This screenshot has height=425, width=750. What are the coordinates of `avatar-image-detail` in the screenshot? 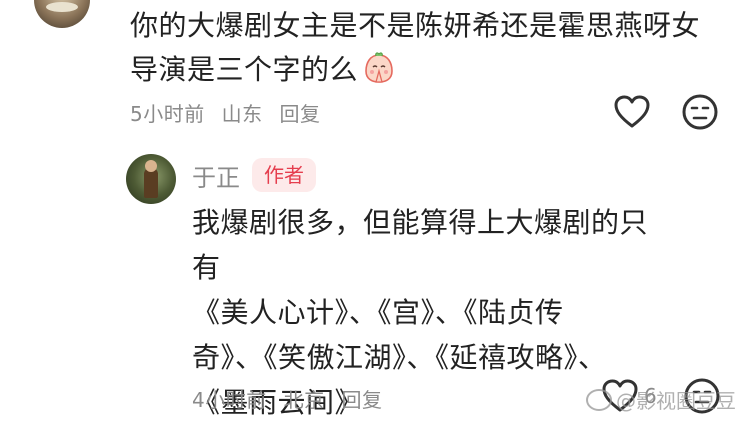 It's located at (62, 7).